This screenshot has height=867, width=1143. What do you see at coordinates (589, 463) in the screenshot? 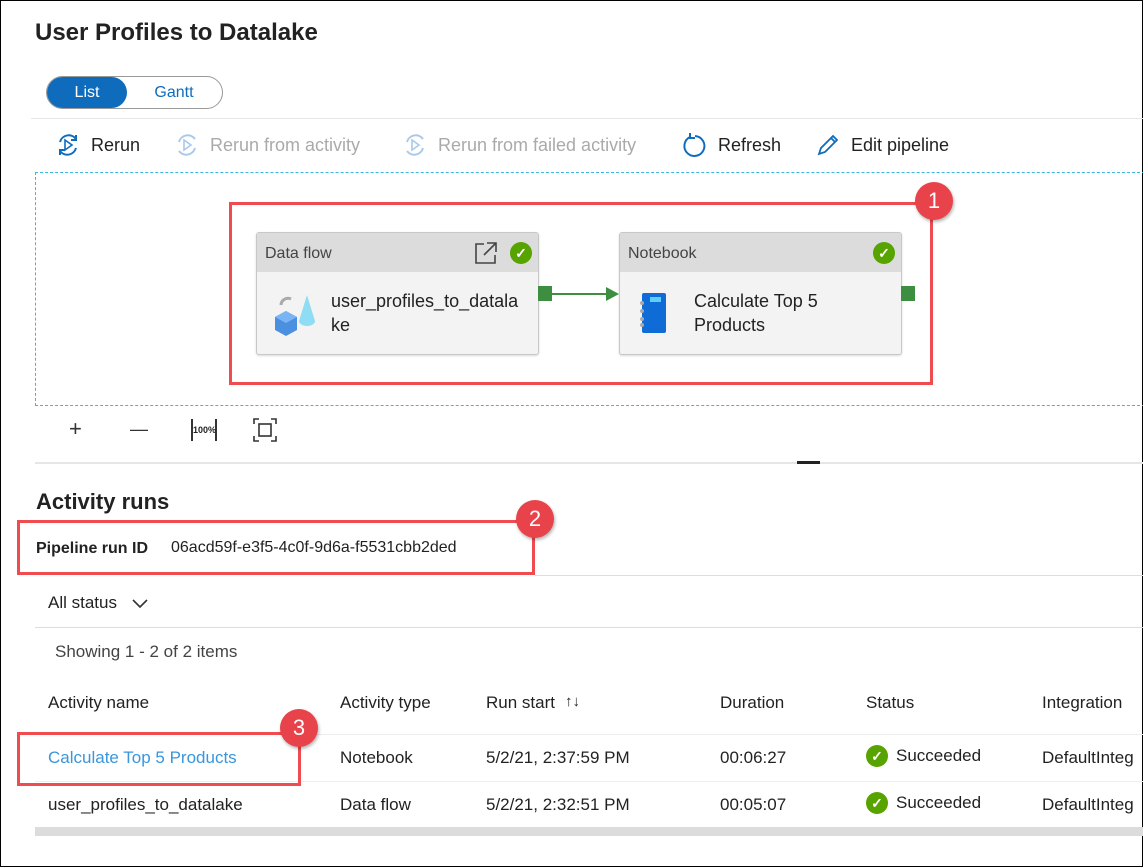
I see `splitter` at bounding box center [589, 463].